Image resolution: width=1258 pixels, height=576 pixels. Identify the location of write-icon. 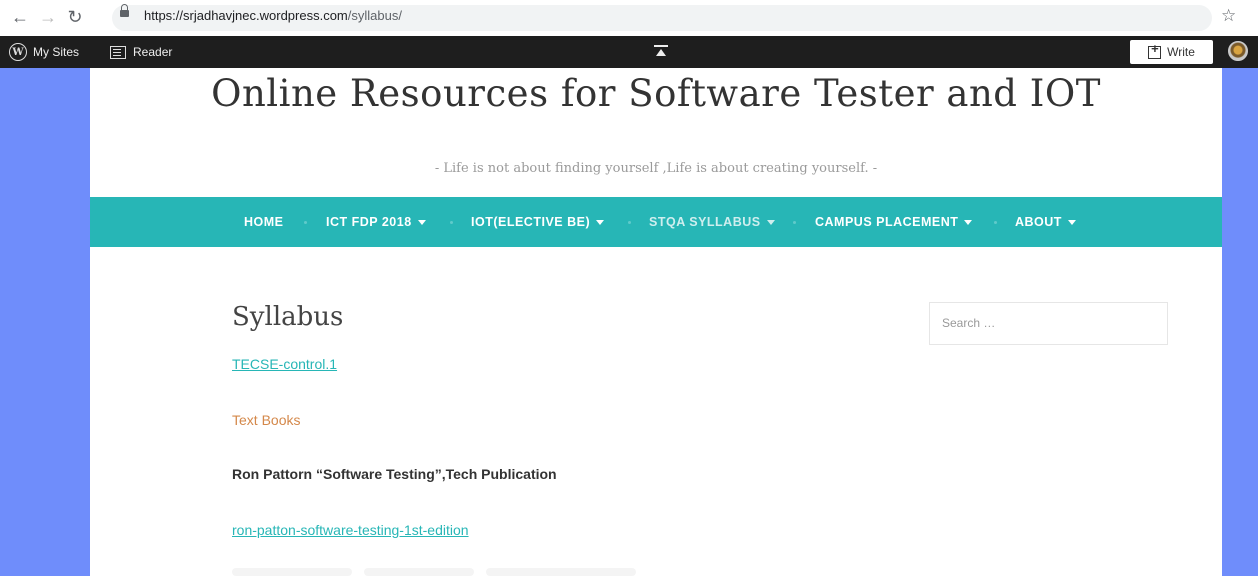
(1155, 50).